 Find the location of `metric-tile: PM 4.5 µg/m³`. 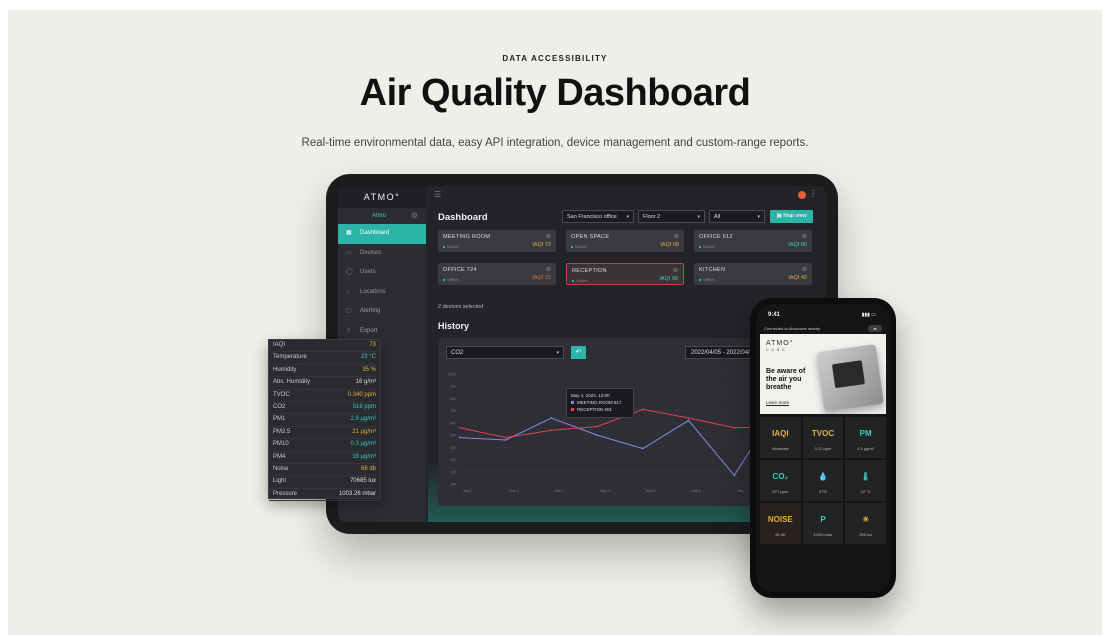

metric-tile: PM 4.5 µg/m³ is located at coordinates (865, 437).